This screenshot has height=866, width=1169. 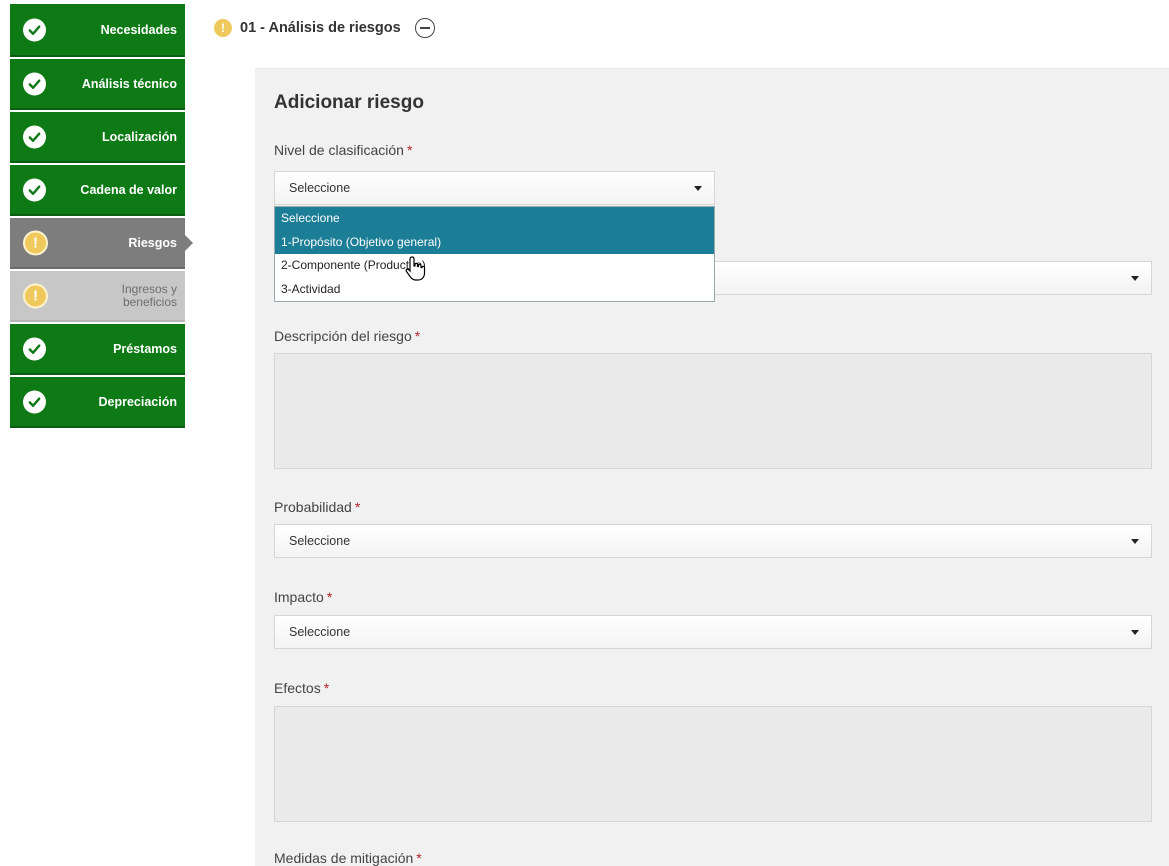 I want to click on dropdown-option: Seleccione, so click(x=494, y=219).